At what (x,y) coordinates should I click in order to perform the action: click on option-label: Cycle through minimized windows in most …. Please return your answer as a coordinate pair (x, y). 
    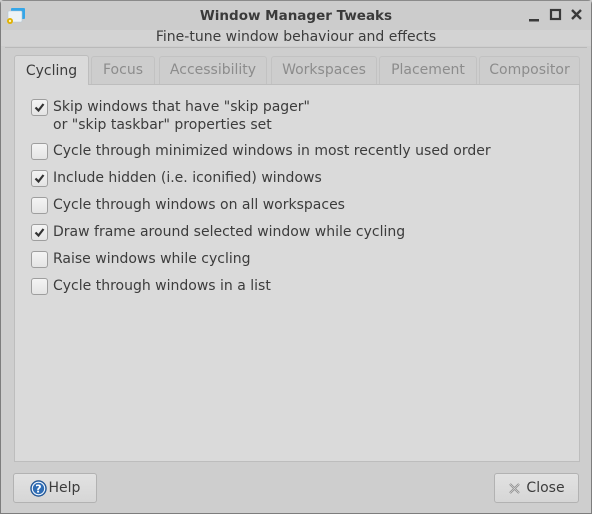
    Looking at the image, I should click on (272, 151).